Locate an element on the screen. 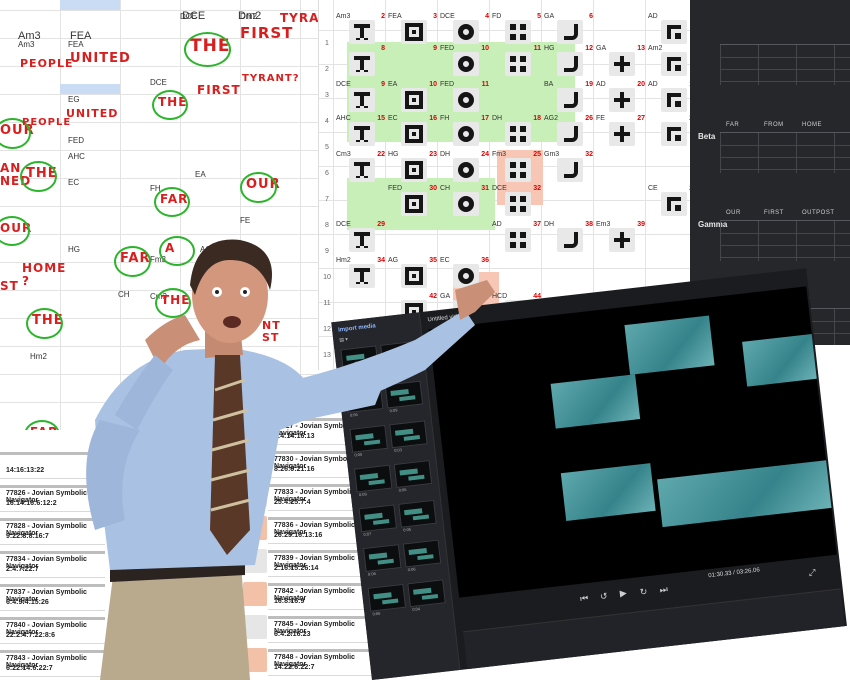 This screenshot has height=680, width=850. glyph-cell: FED 11 is located at coordinates (464, 97).